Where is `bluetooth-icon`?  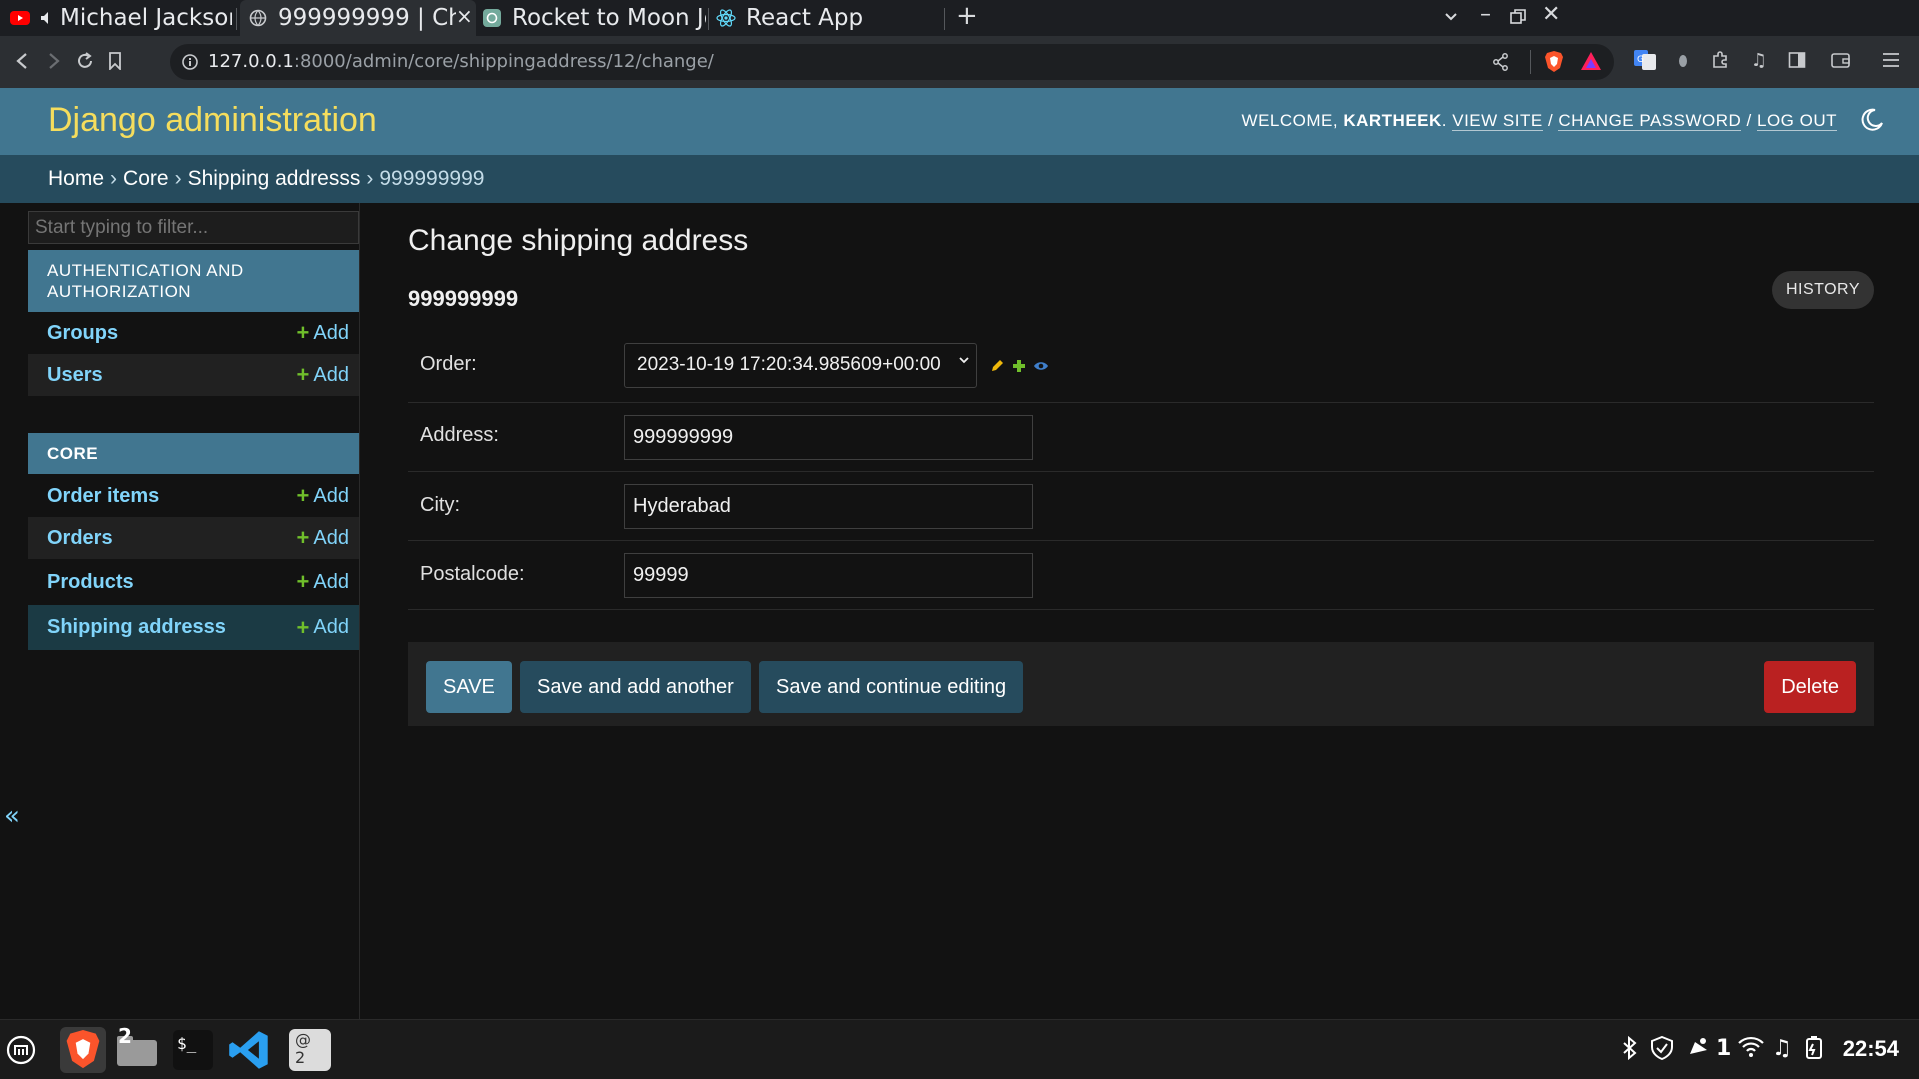
bluetooth-icon is located at coordinates (1630, 1050).